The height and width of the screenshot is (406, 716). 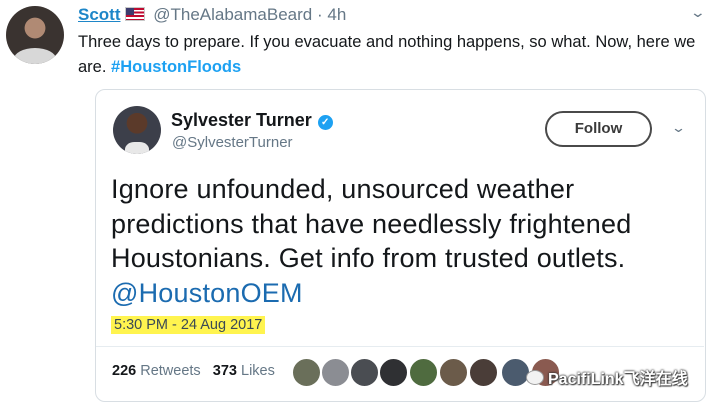 I want to click on retweet-label: Retweets, so click(x=170, y=371).